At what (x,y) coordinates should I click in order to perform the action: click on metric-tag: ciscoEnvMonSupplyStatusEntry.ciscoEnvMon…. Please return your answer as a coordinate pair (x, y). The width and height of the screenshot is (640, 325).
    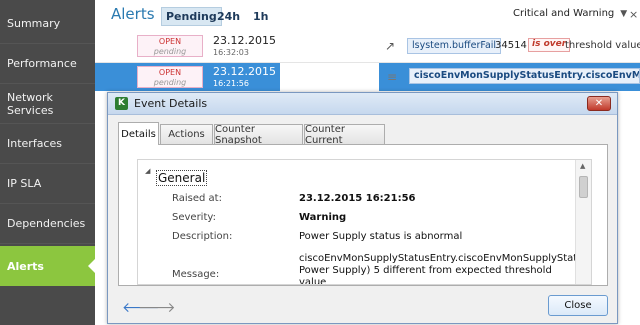
    Looking at the image, I should click on (524, 76).